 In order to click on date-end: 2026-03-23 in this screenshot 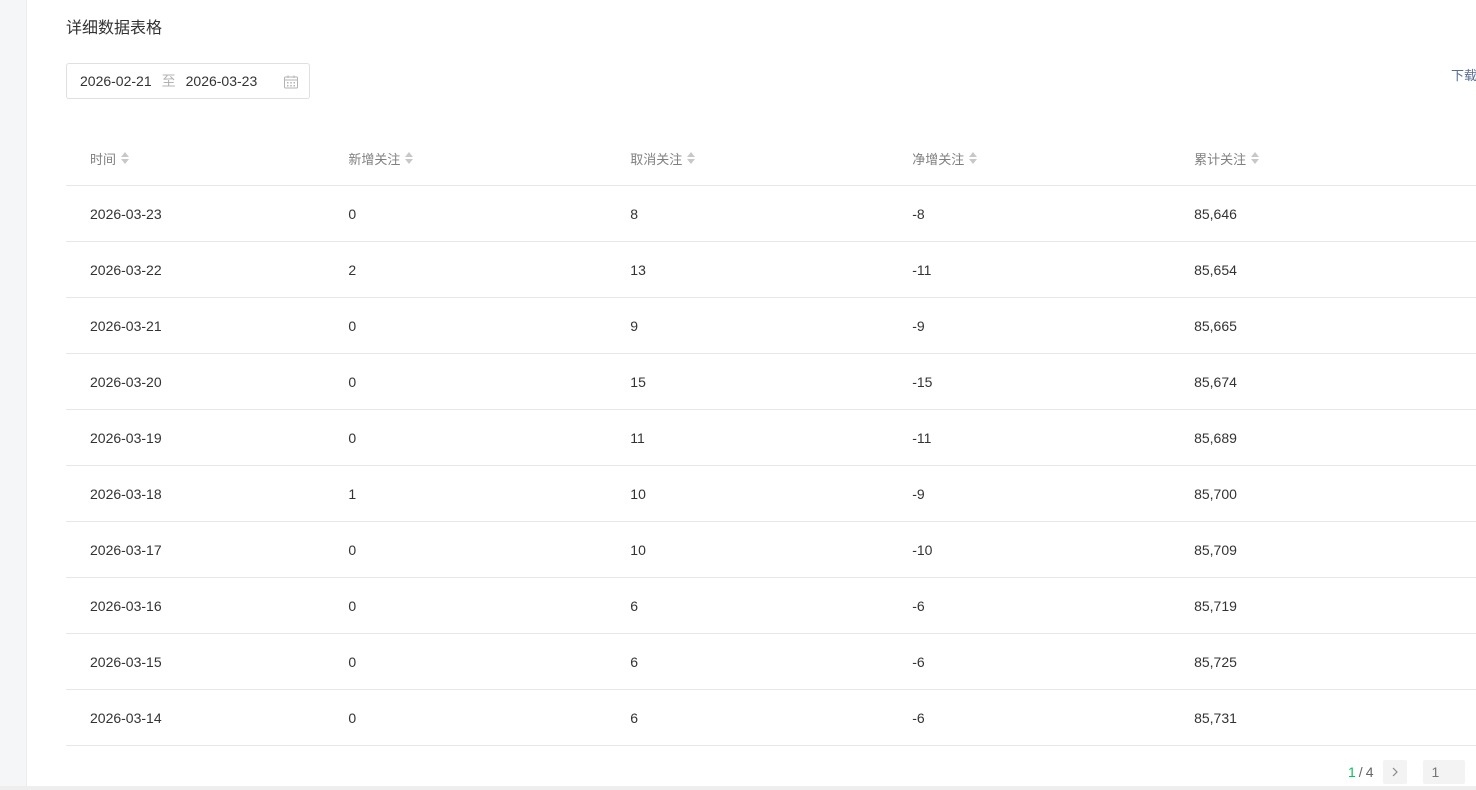, I will do `click(222, 81)`.